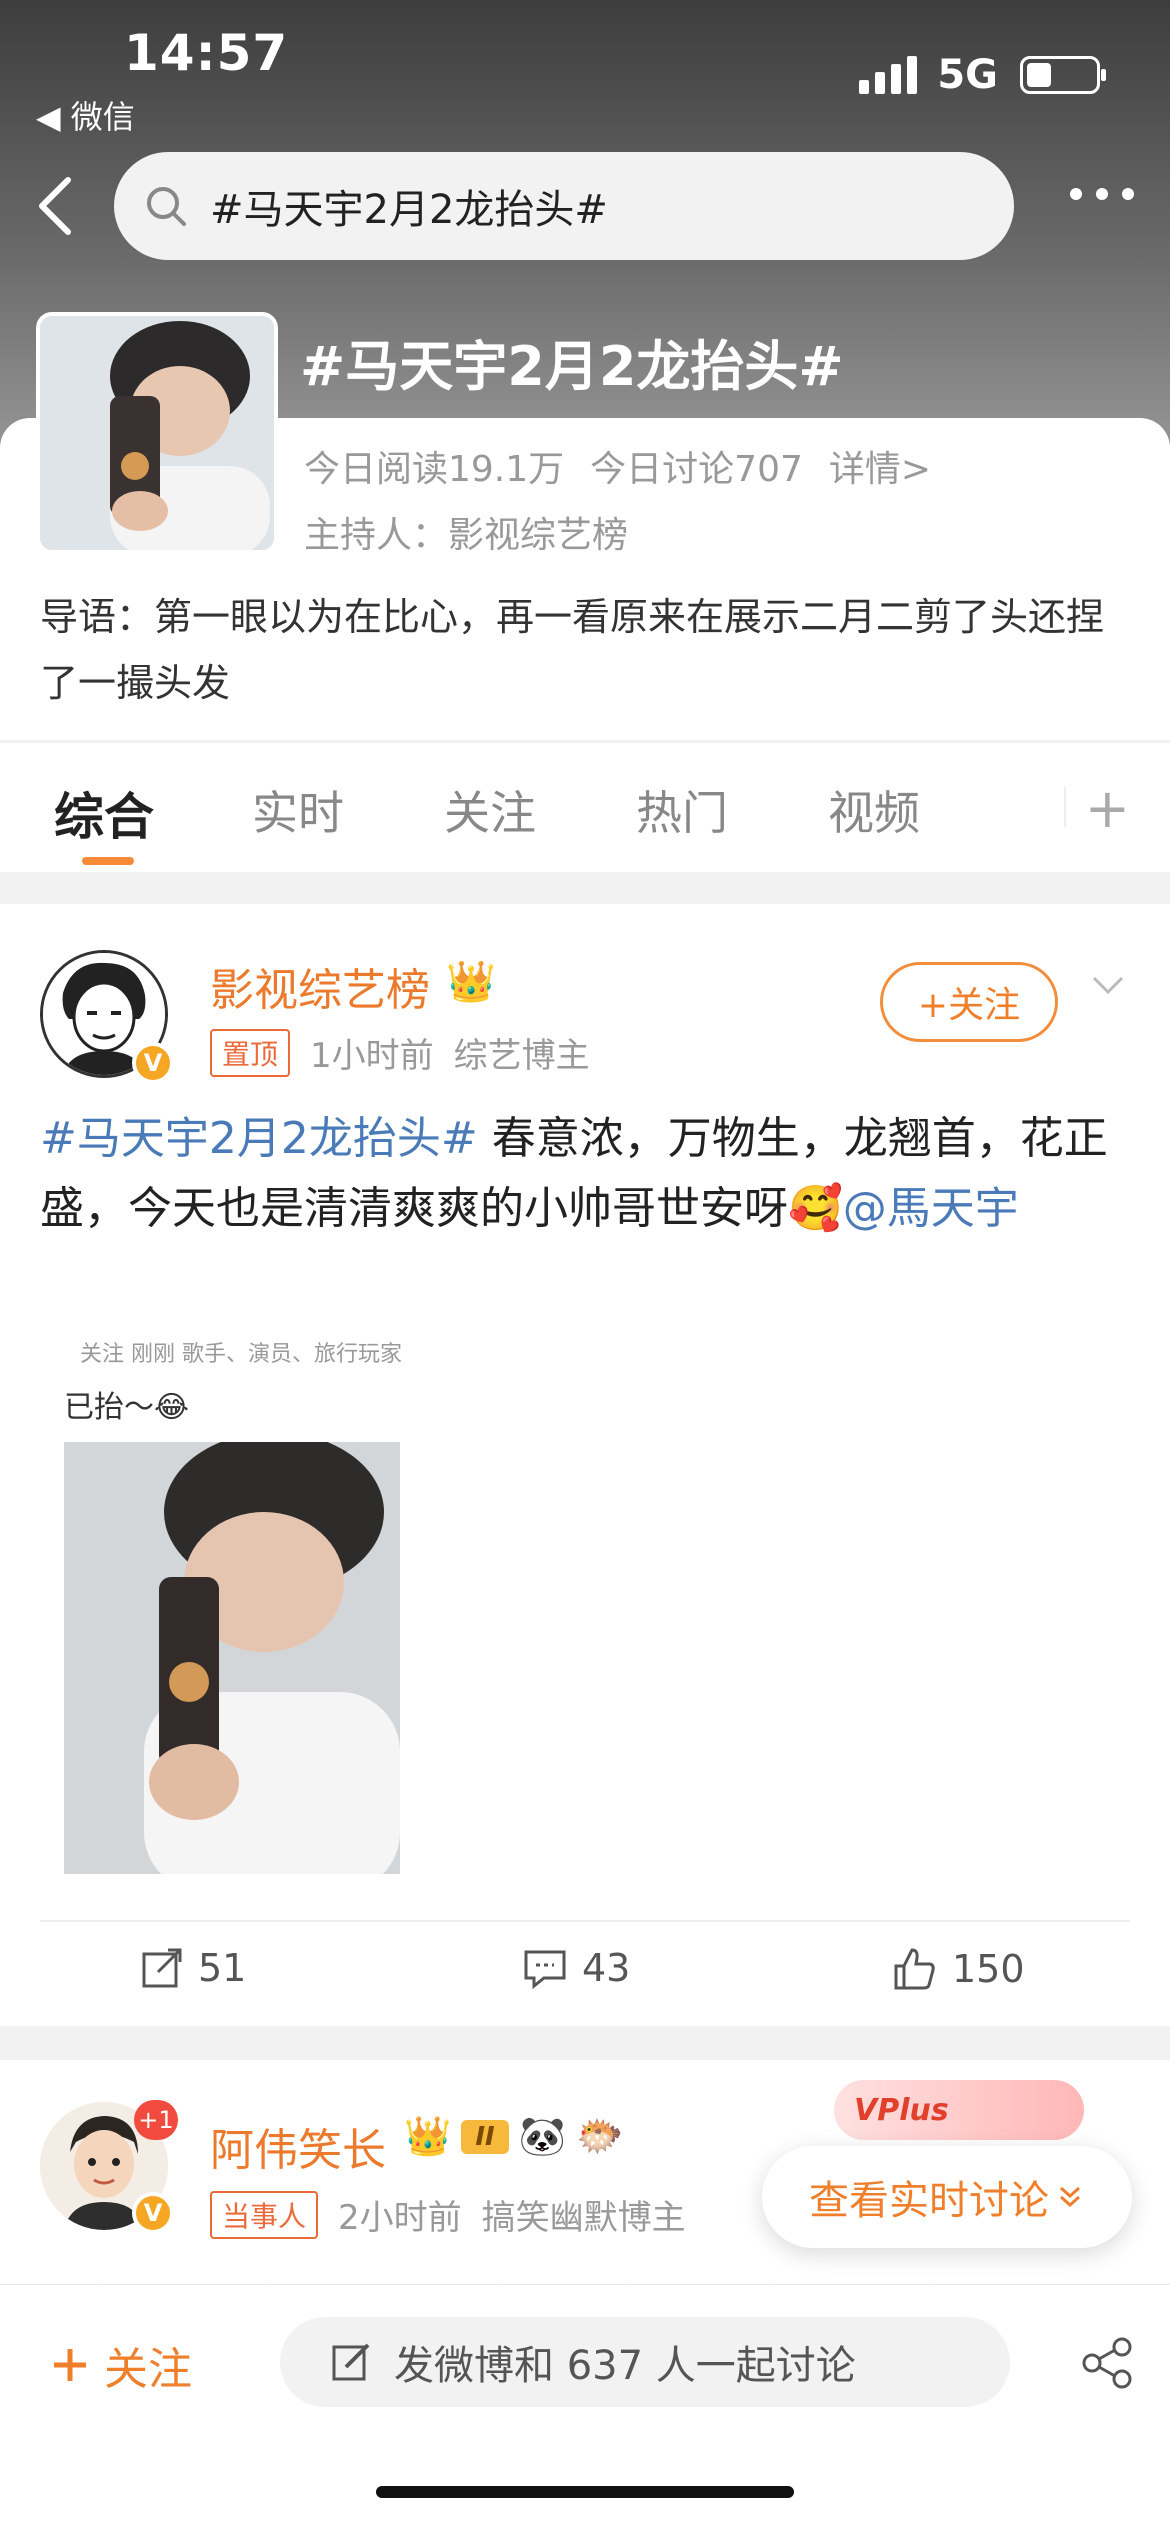 The height and width of the screenshot is (2532, 1170). Describe the element at coordinates (193, 1968) in the screenshot. I see `repost-button: 51` at that location.